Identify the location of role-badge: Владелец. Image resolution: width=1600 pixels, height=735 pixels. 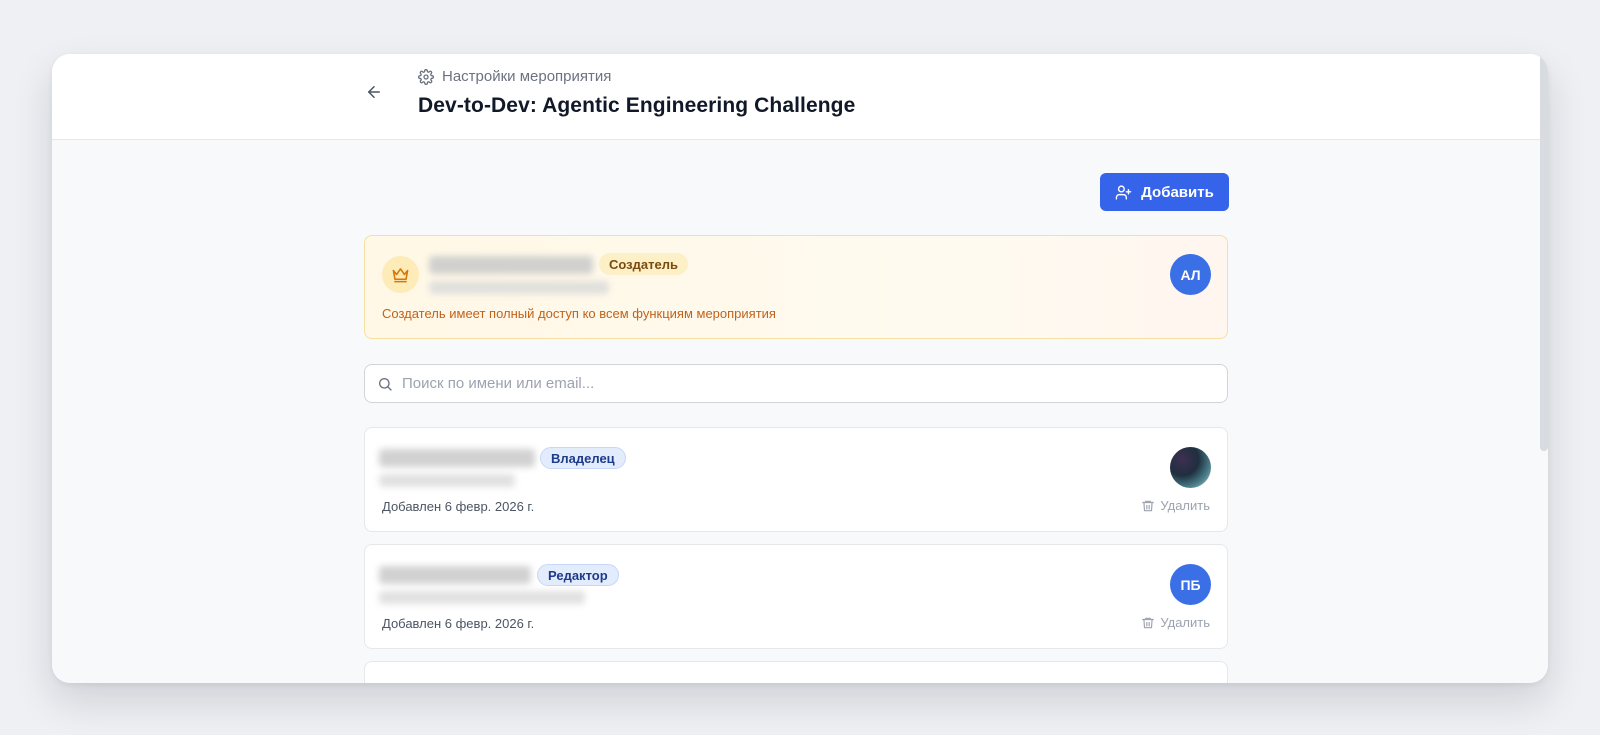
(583, 458).